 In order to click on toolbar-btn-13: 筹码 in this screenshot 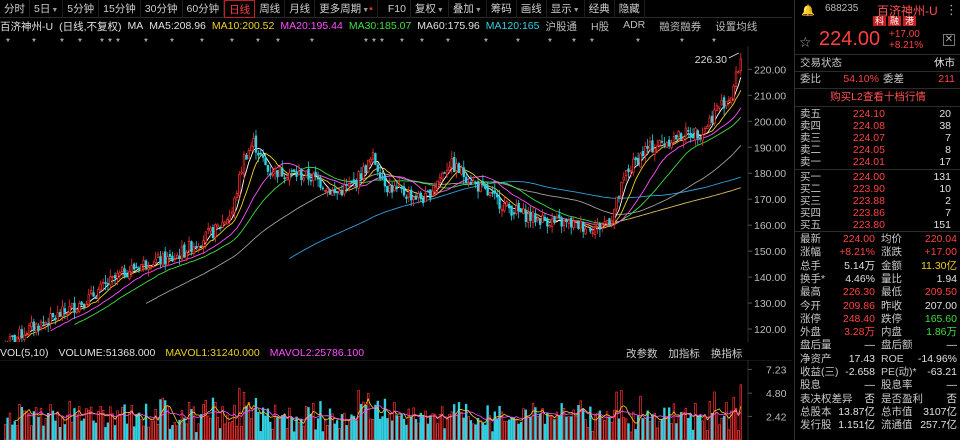, I will do `click(502, 9)`.